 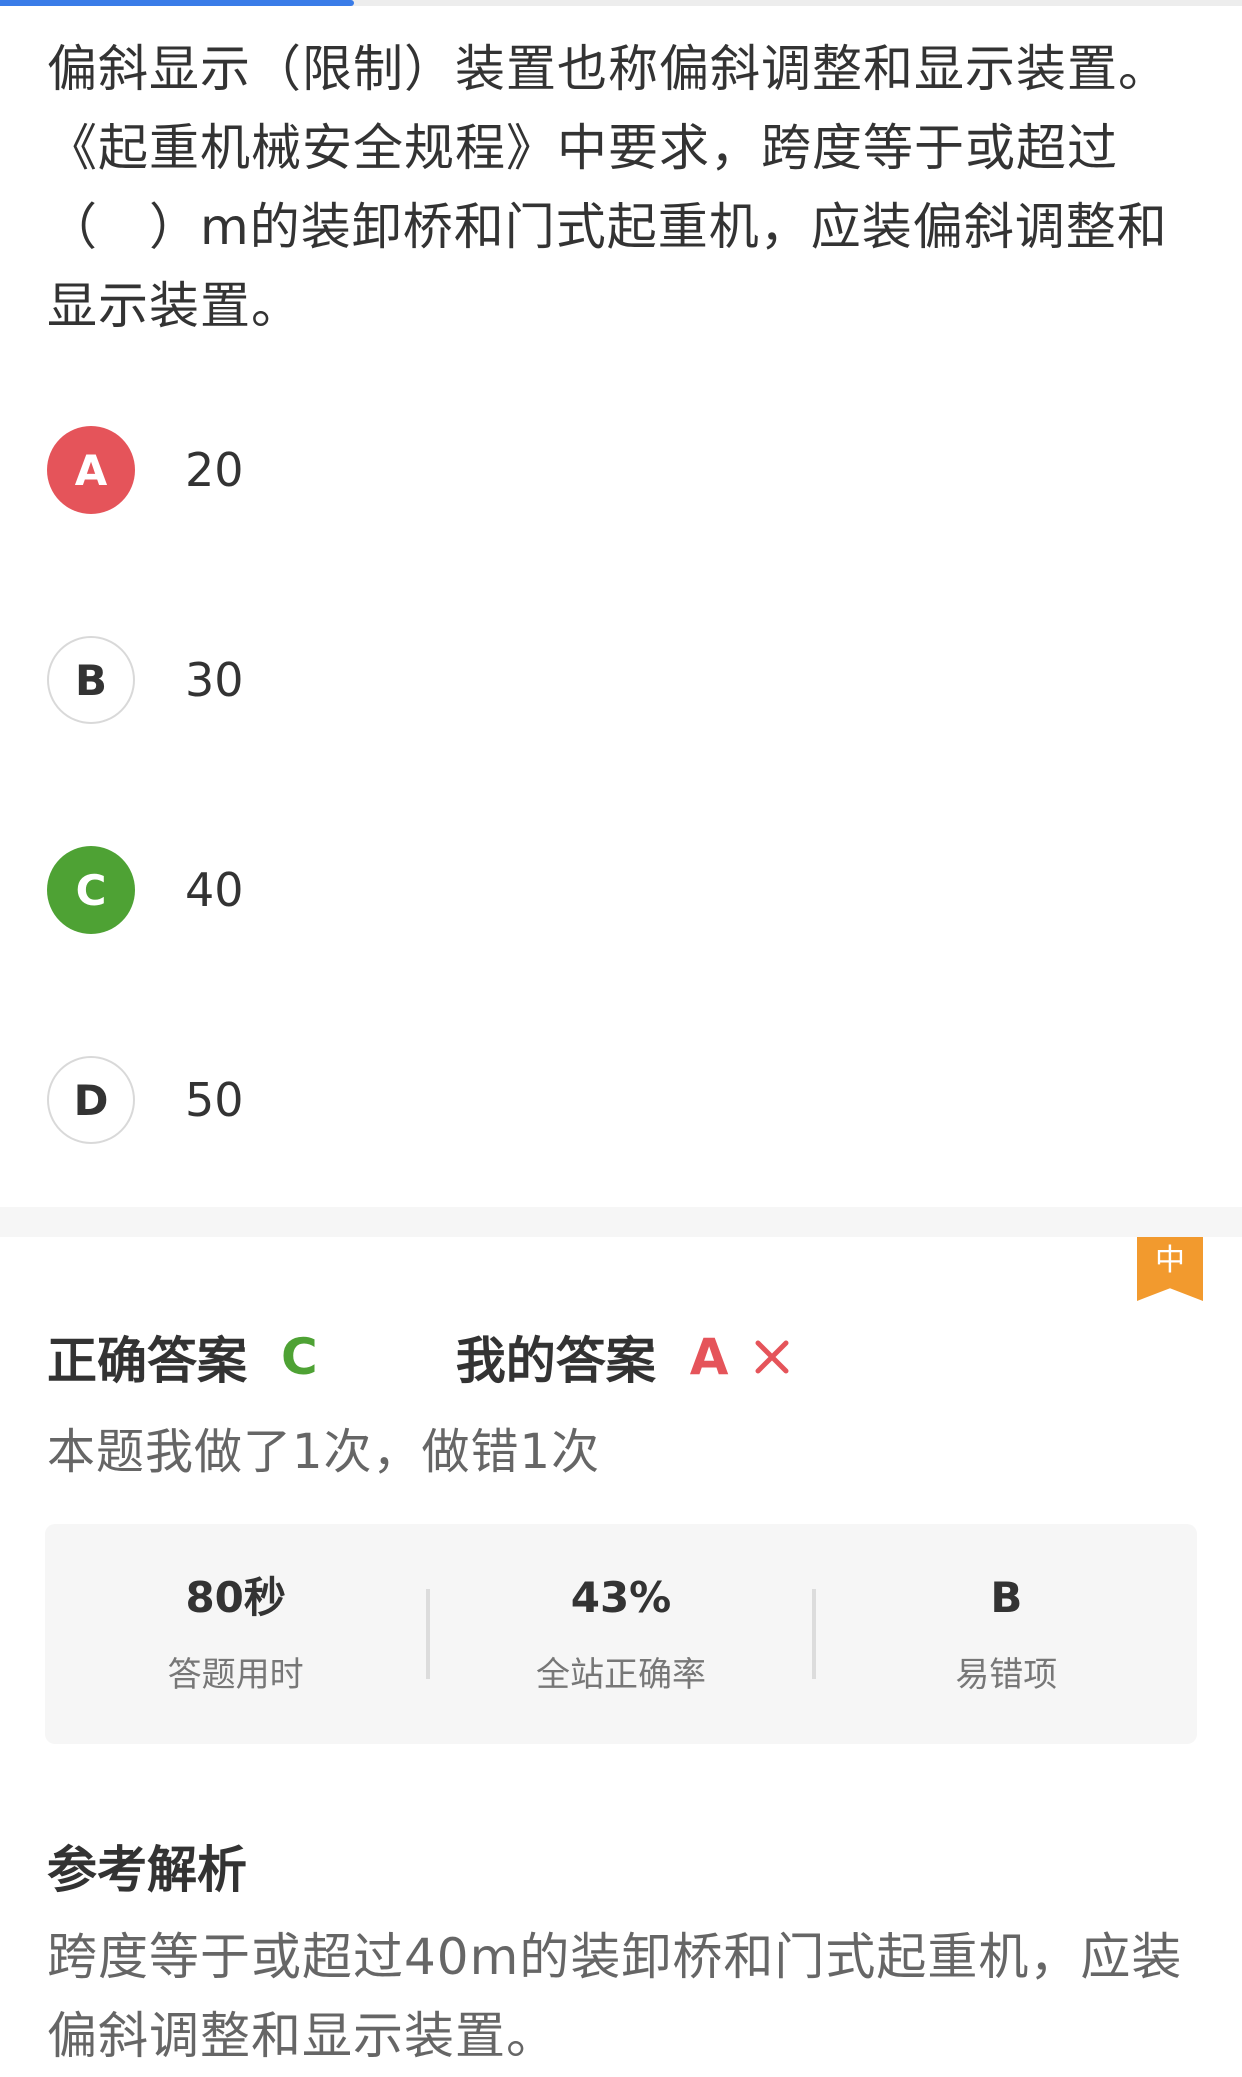 I want to click on option-c-text: 40, so click(x=214, y=890).